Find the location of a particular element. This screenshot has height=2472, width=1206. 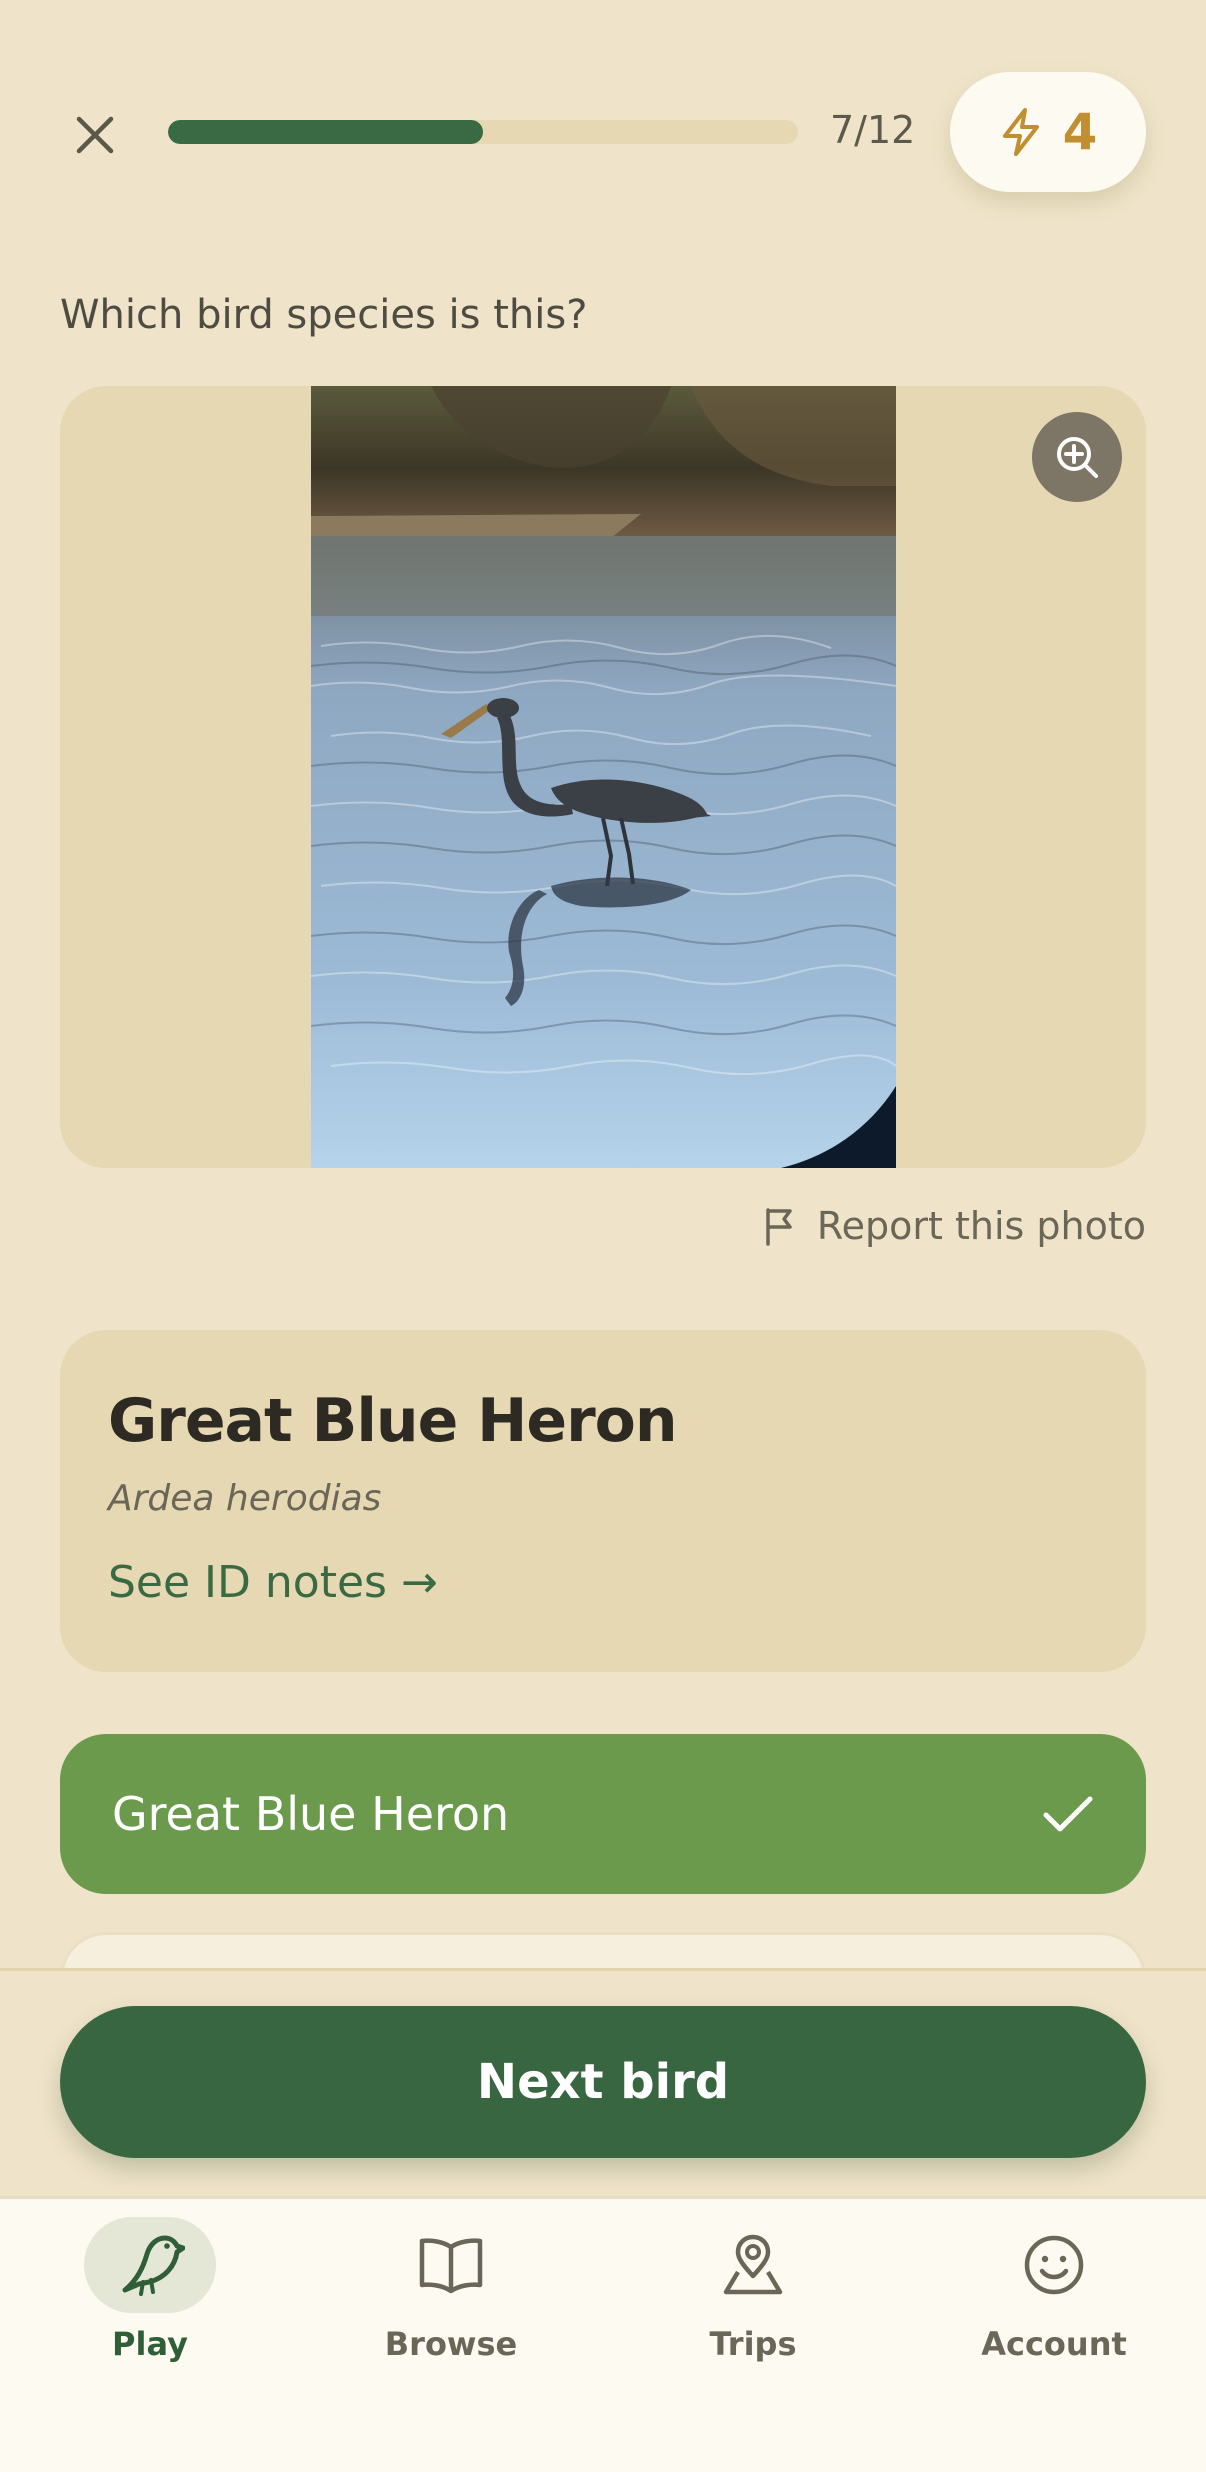

tab-browse: Browse is located at coordinates (451, 2297).